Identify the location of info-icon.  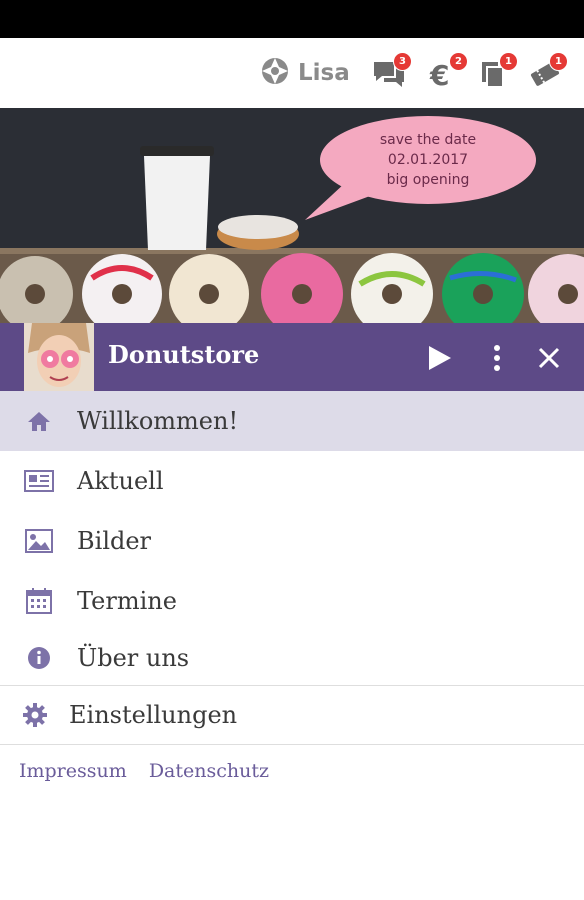
(39, 658).